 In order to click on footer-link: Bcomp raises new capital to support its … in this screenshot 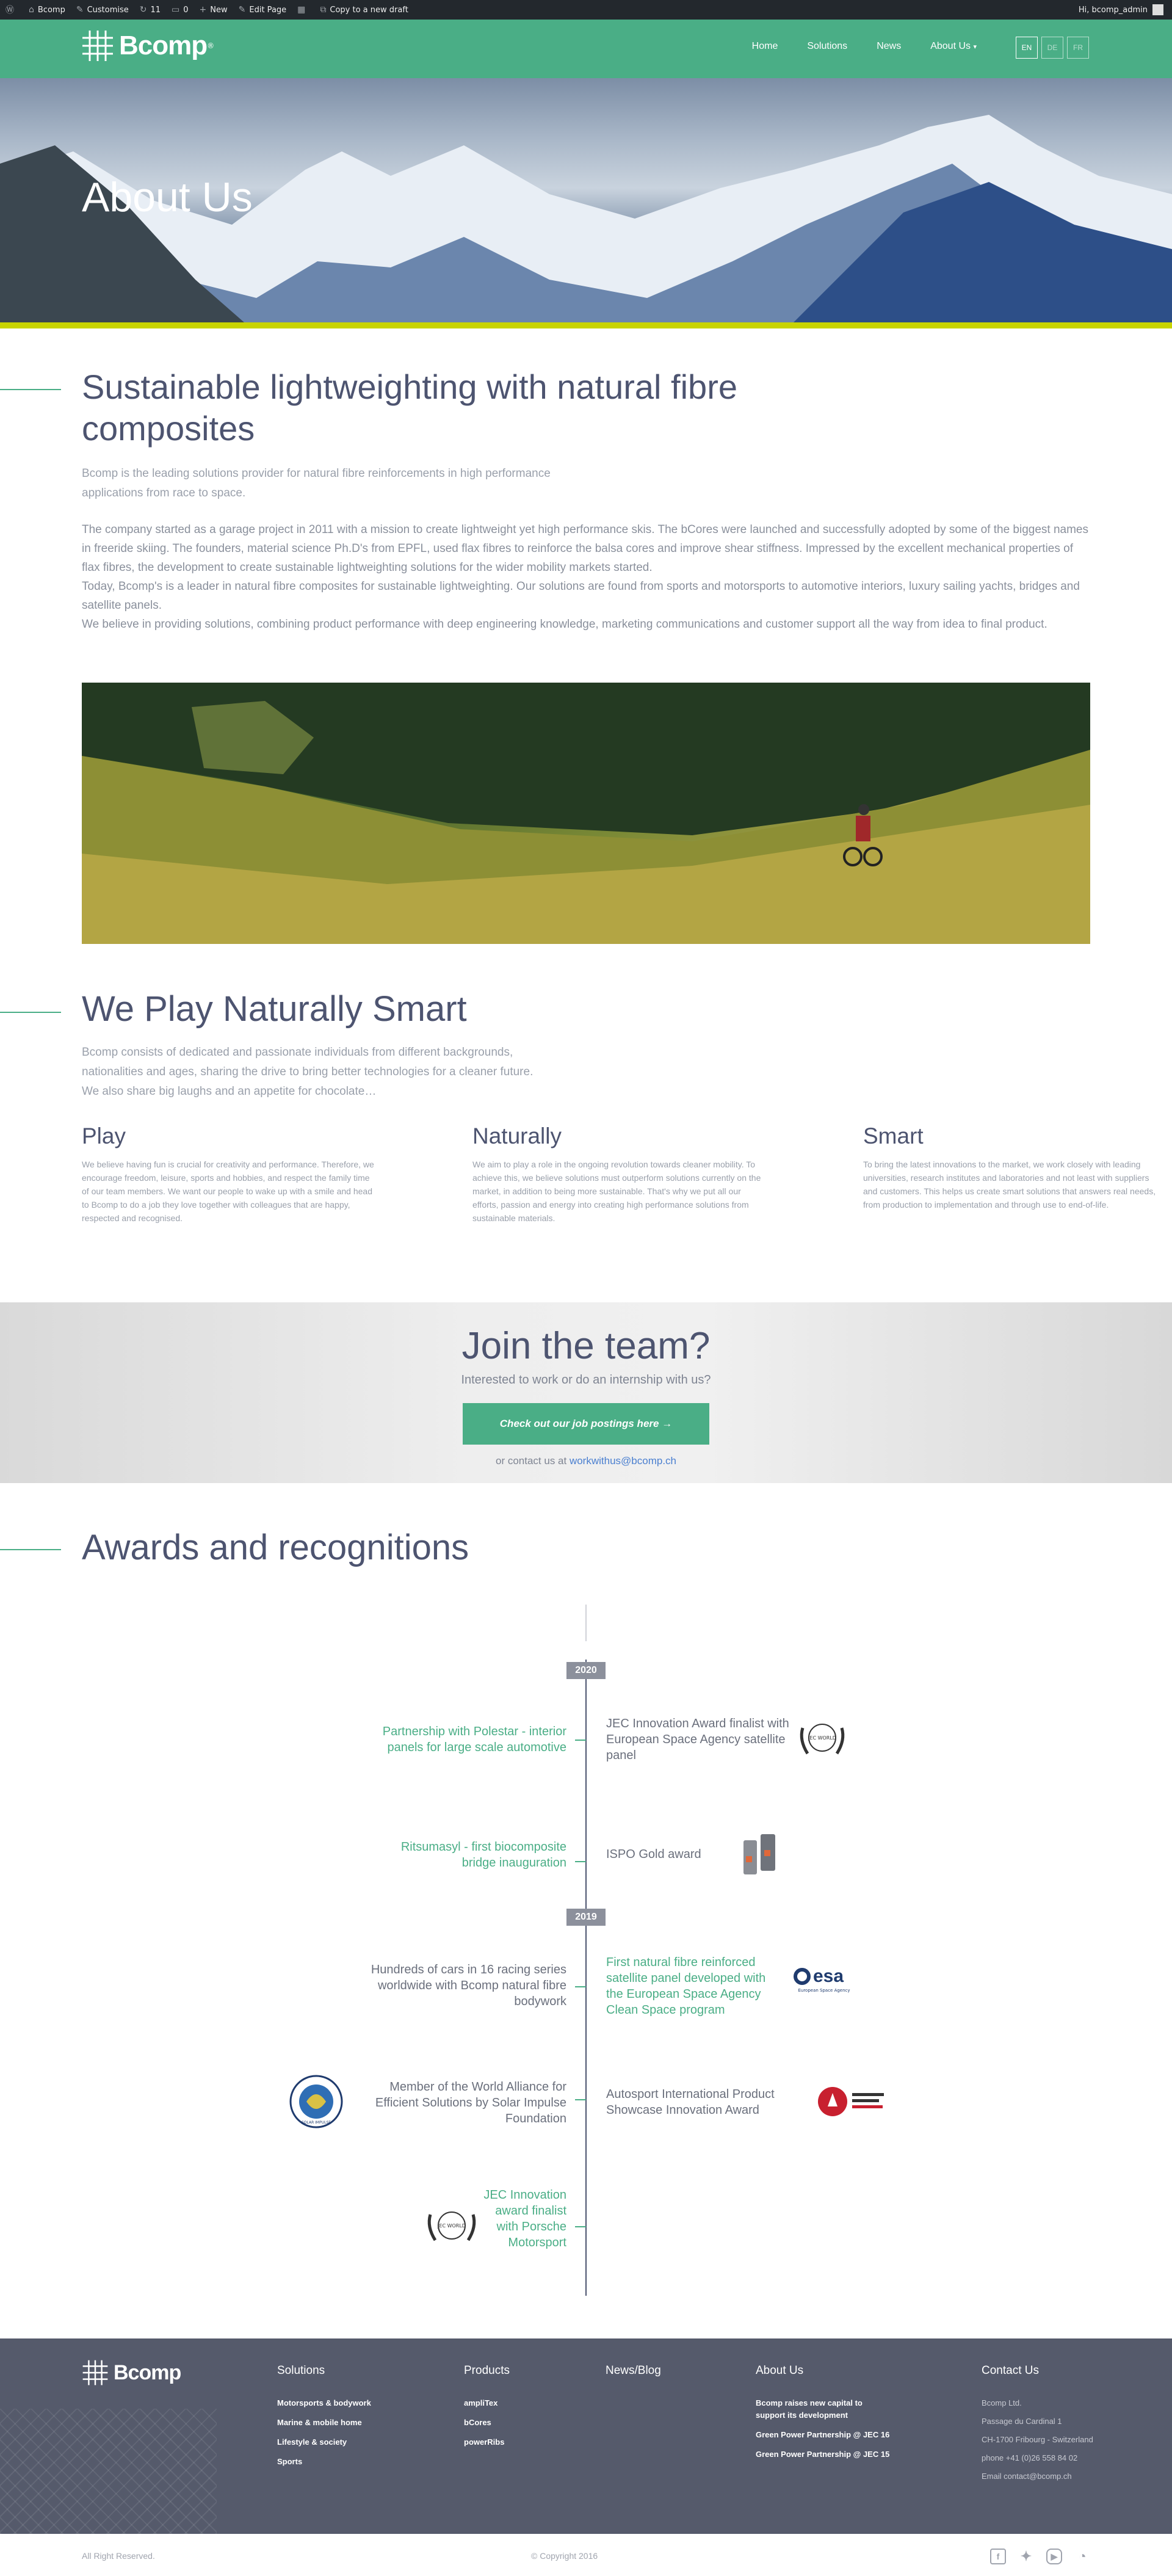, I will do `click(823, 2409)`.